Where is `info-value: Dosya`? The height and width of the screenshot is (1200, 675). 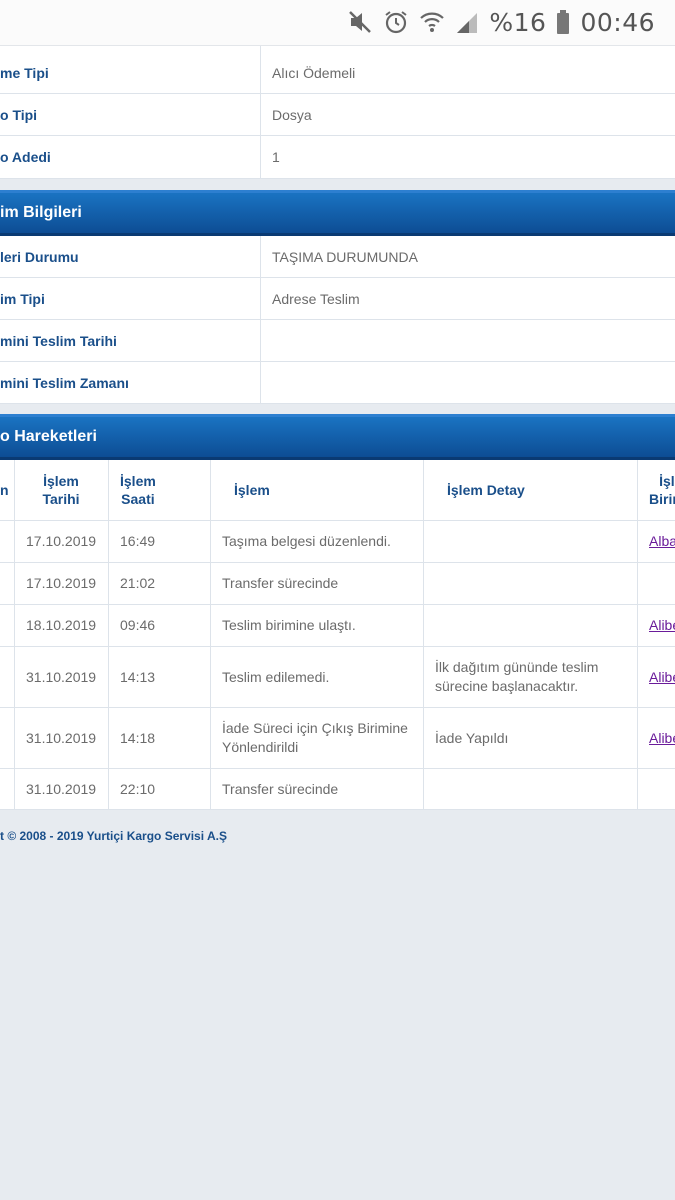
info-value: Dosya is located at coordinates (292, 114).